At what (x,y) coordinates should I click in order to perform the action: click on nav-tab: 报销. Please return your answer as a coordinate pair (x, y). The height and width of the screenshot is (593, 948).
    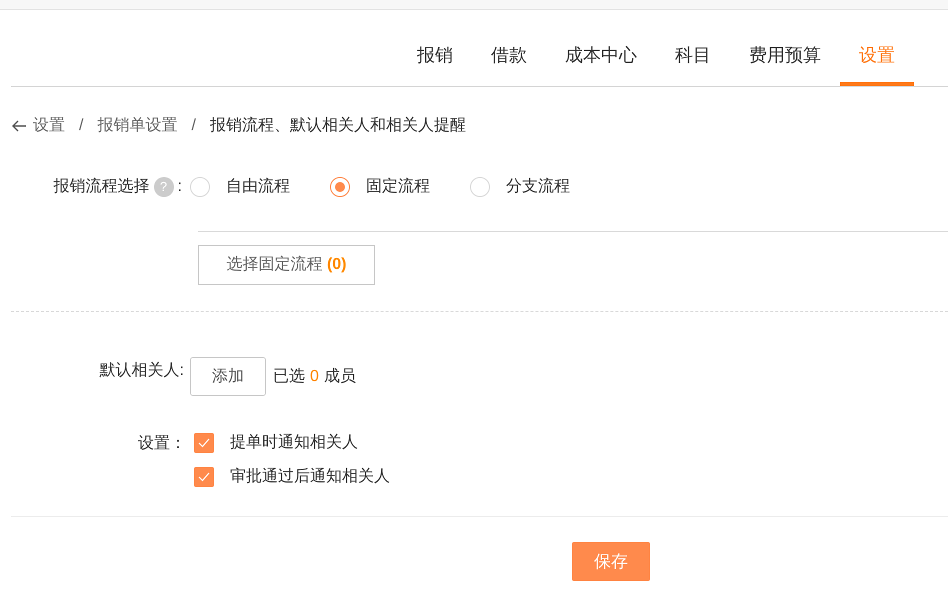
    Looking at the image, I should click on (435, 57).